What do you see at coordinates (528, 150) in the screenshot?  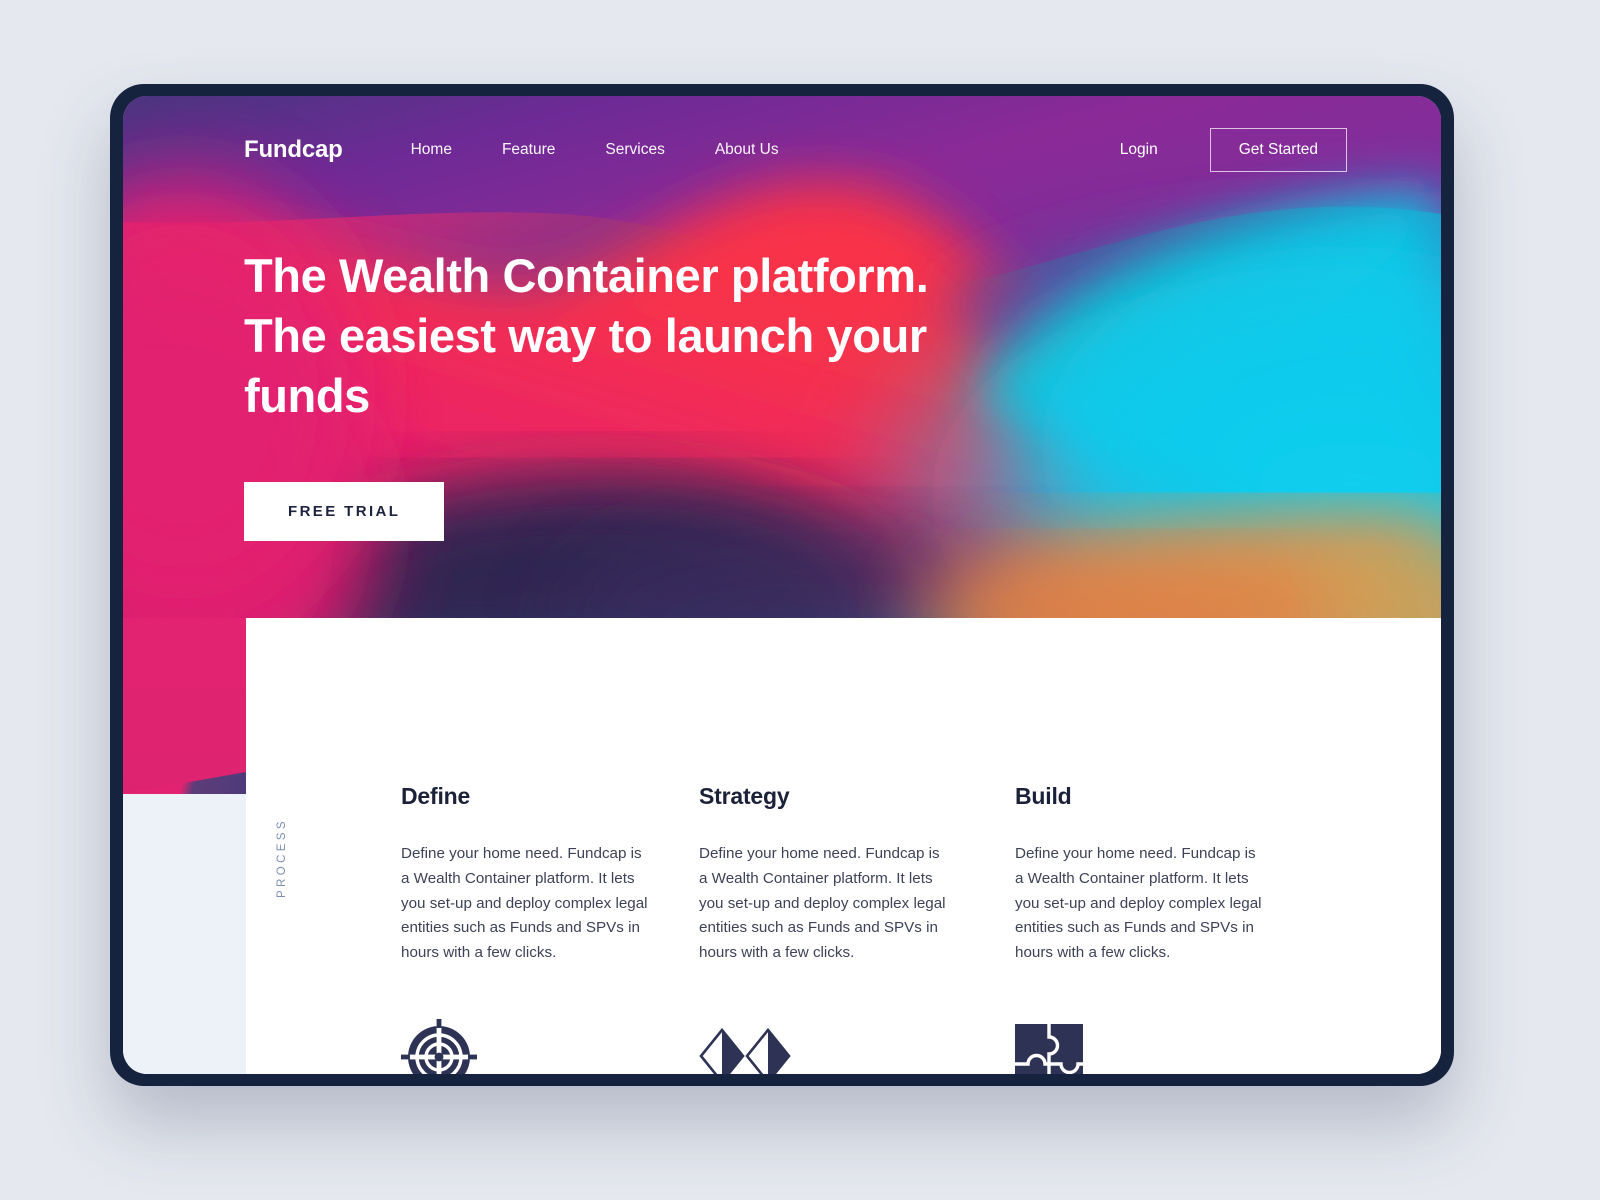 I see `nav-item-feature: Feature` at bounding box center [528, 150].